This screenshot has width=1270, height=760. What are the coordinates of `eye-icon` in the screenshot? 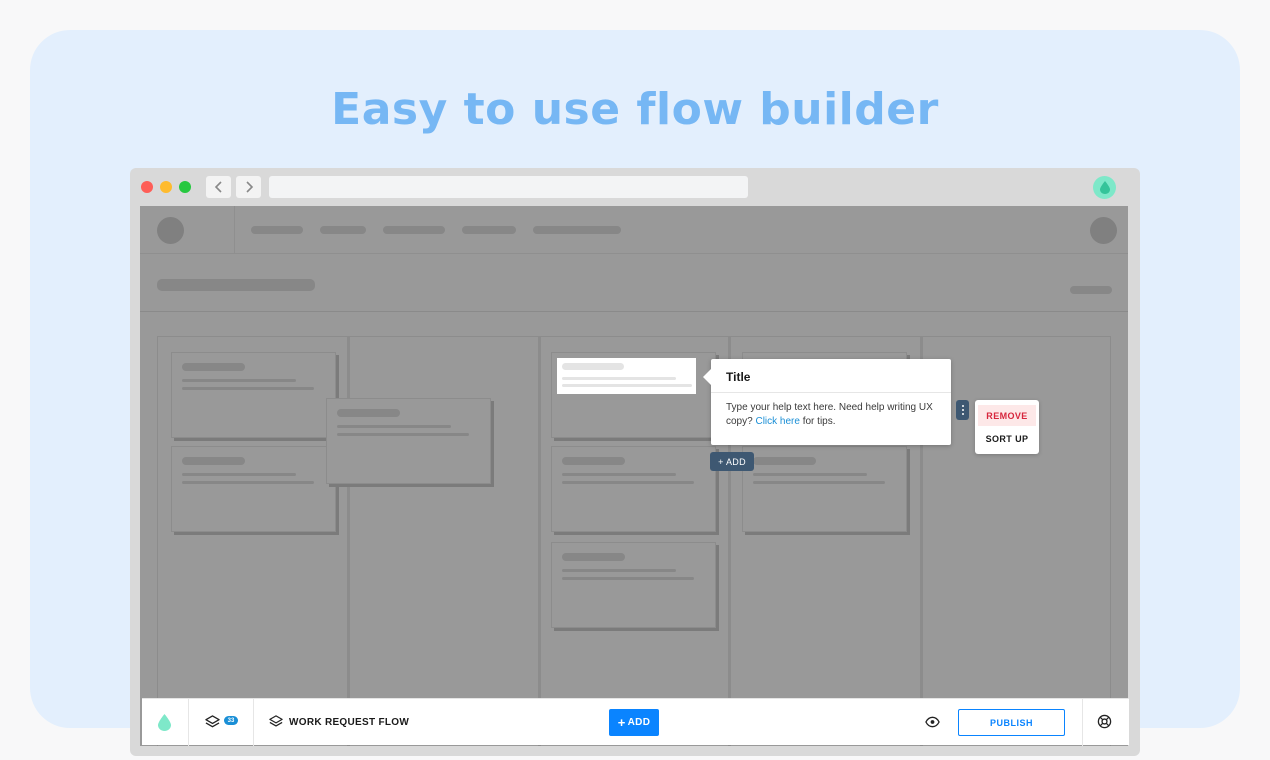 It's located at (932, 722).